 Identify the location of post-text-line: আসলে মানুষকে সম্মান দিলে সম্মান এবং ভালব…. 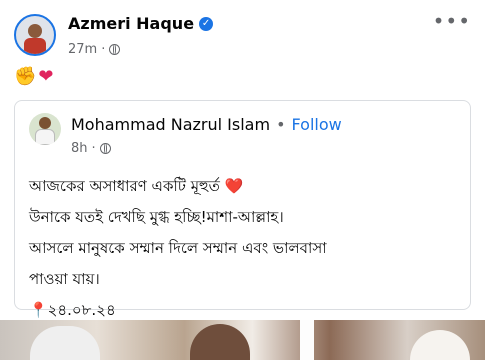
(178, 248).